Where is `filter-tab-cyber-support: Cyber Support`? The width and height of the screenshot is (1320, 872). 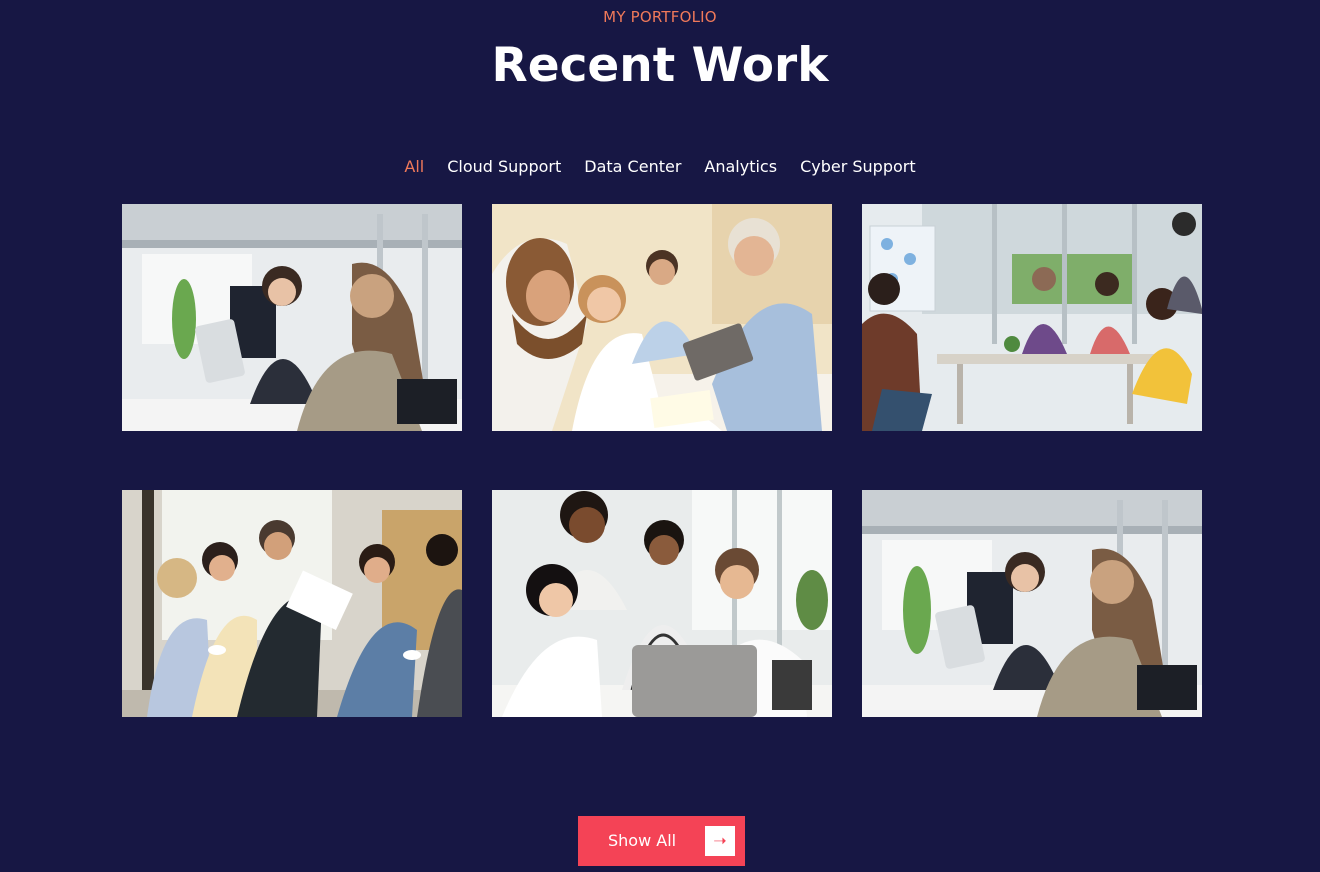
filter-tab-cyber-support: Cyber Support is located at coordinates (858, 167).